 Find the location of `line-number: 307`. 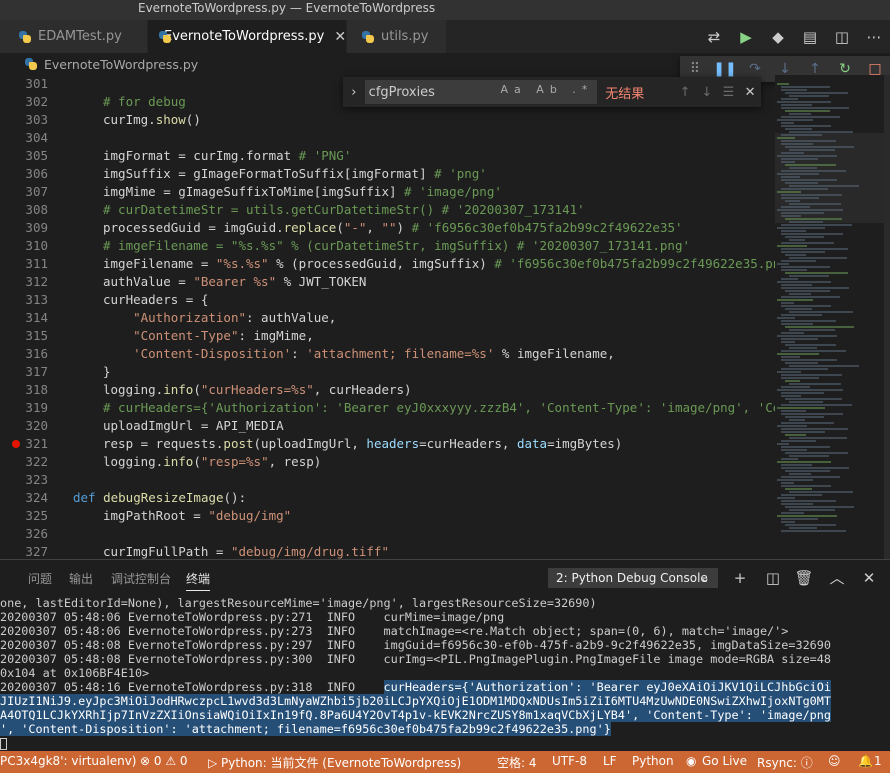

line-number: 307 is located at coordinates (24, 192).